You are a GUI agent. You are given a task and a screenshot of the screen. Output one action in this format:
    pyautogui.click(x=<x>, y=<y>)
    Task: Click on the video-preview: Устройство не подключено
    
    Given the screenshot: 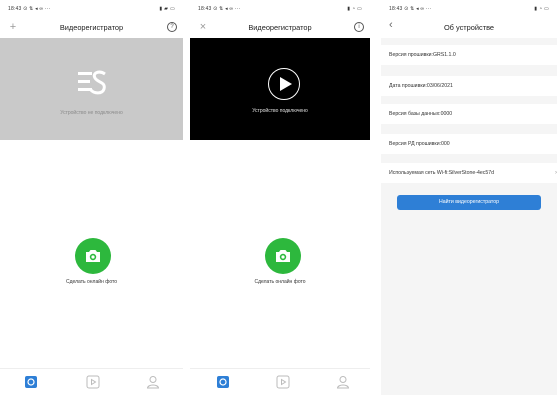 What is the action you would take?
    pyautogui.click(x=91, y=89)
    